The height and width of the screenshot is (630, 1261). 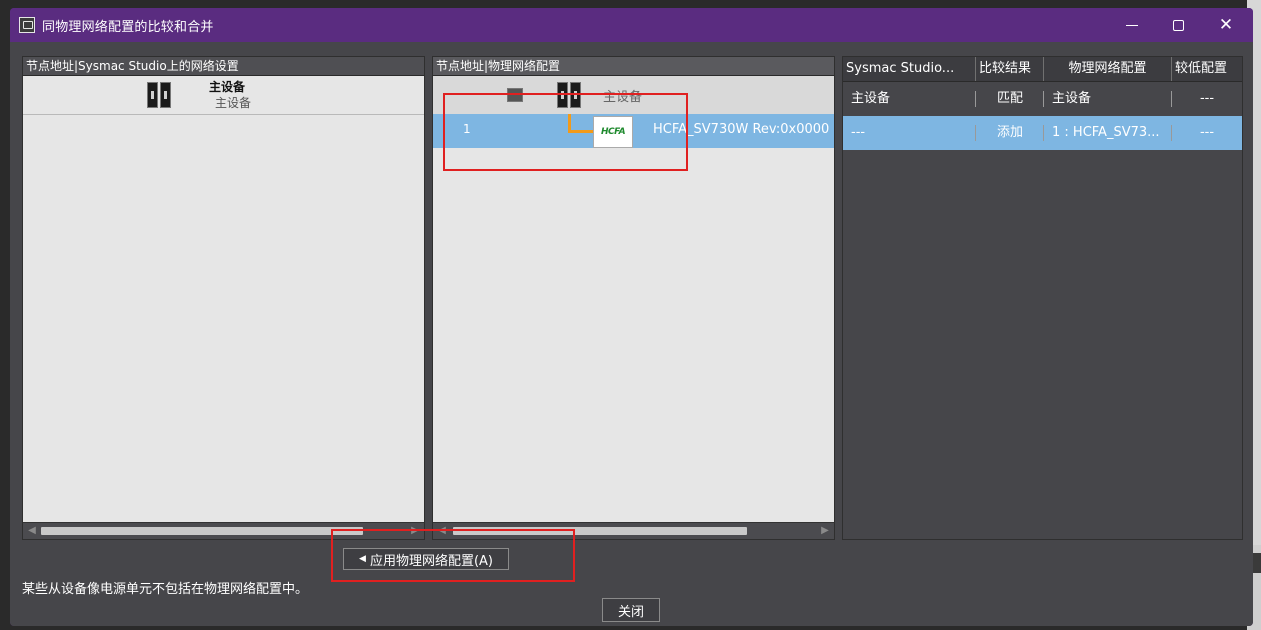 I want to click on panel-header-physical: 节点地址|物理网络配置, so click(x=633, y=66).